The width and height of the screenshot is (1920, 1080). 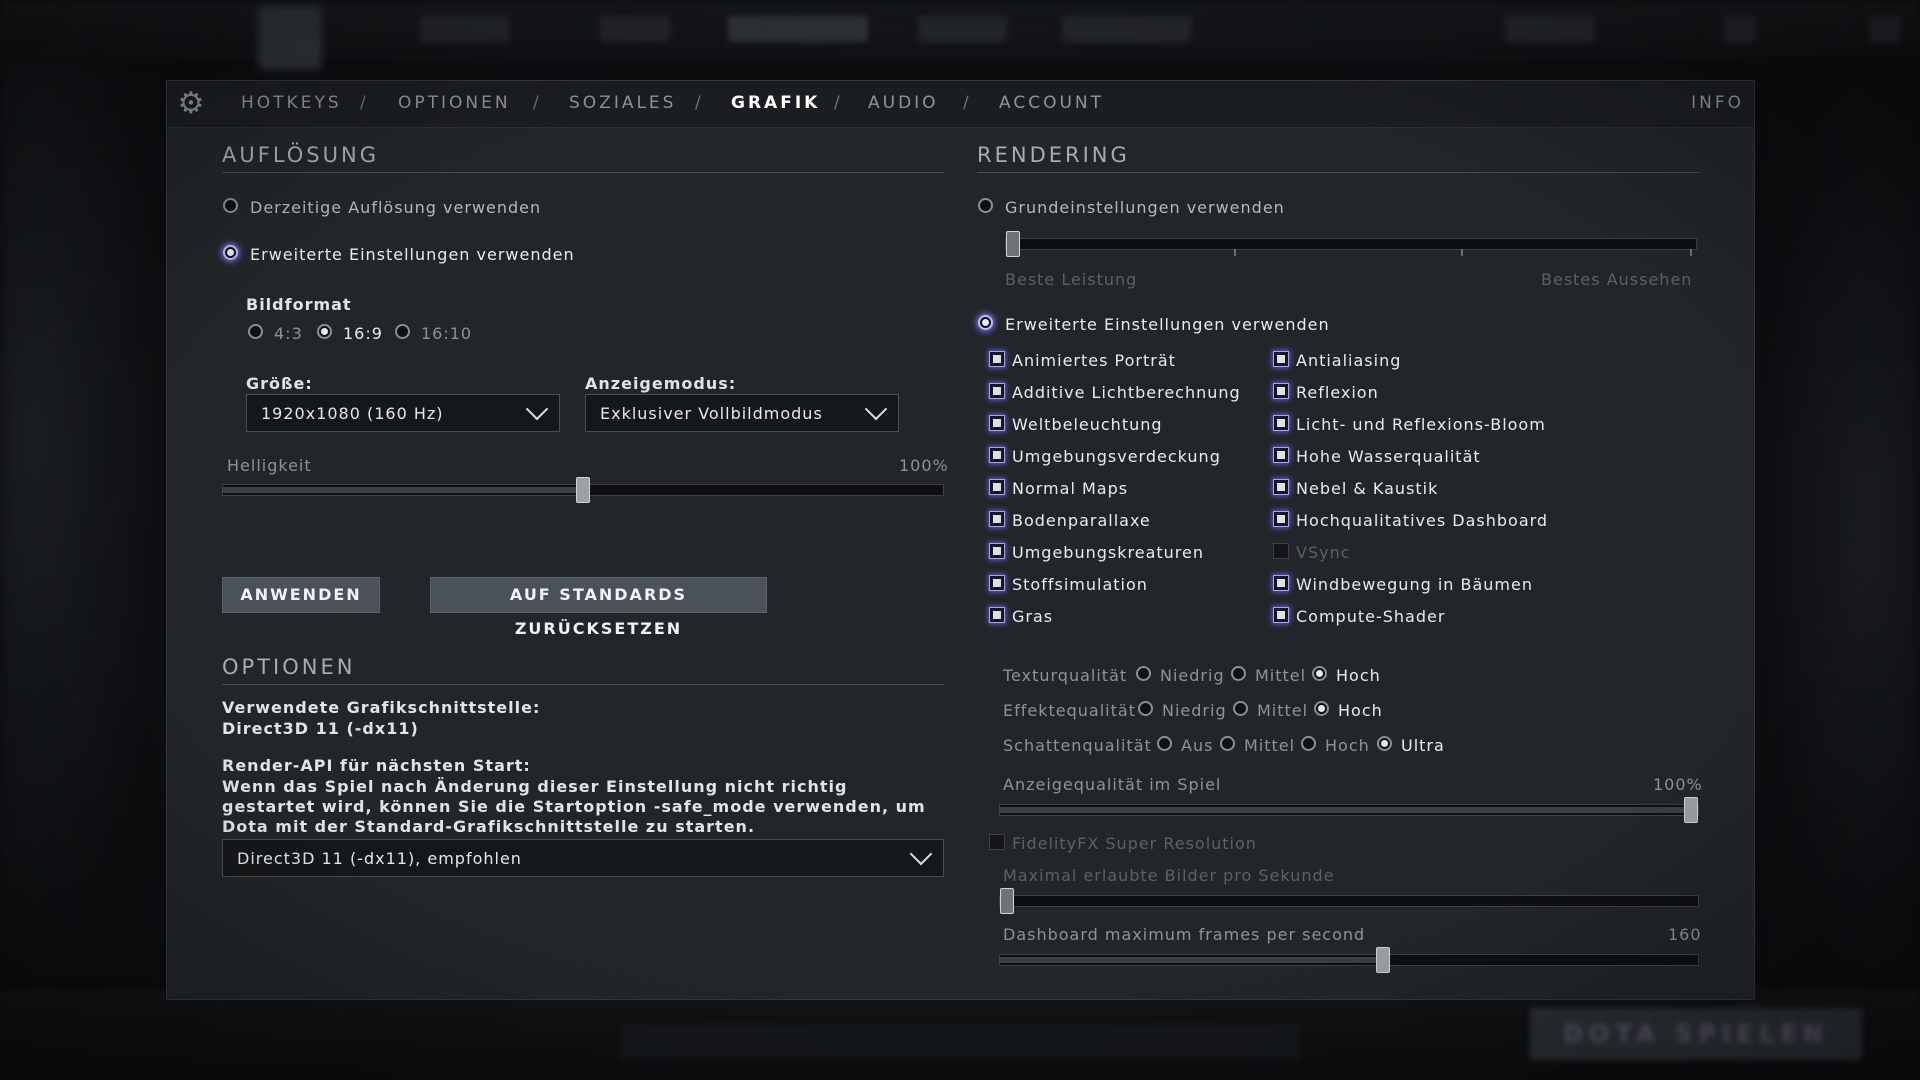 I want to click on fsr-checkbox, so click(x=997, y=842).